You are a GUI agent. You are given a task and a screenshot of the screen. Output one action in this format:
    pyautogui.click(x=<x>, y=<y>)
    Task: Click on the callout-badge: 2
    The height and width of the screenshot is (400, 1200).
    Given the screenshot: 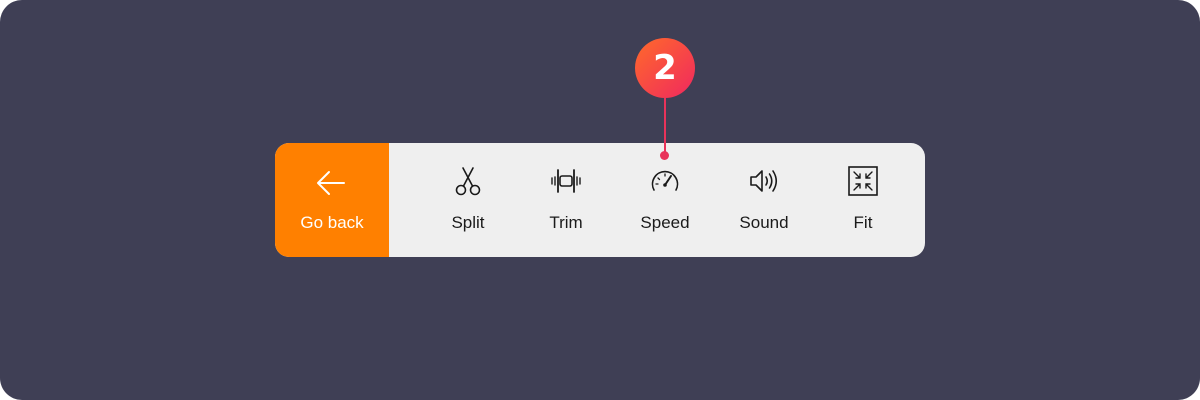 What is the action you would take?
    pyautogui.click(x=665, y=68)
    